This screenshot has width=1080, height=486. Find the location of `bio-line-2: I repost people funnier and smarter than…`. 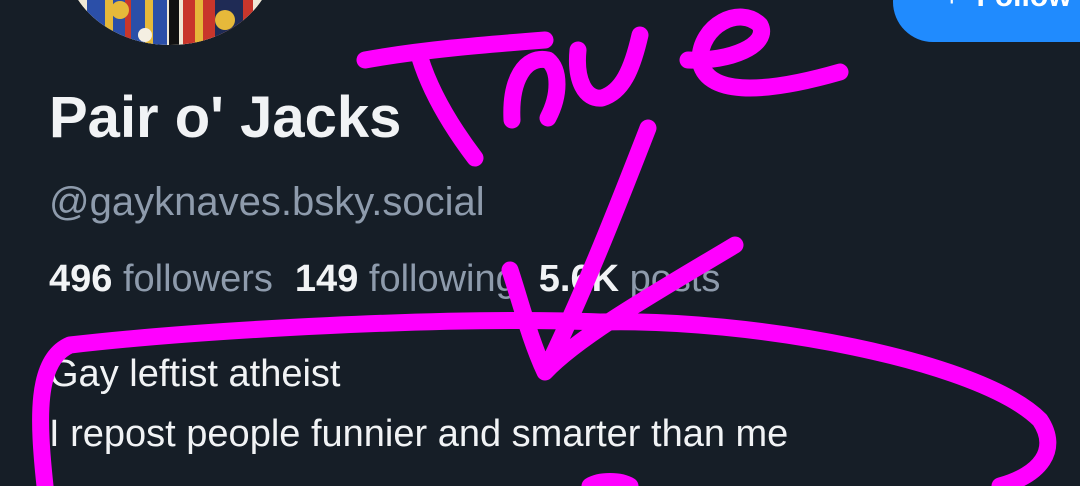

bio-line-2: I repost people funnier and smarter than… is located at coordinates (419, 434).